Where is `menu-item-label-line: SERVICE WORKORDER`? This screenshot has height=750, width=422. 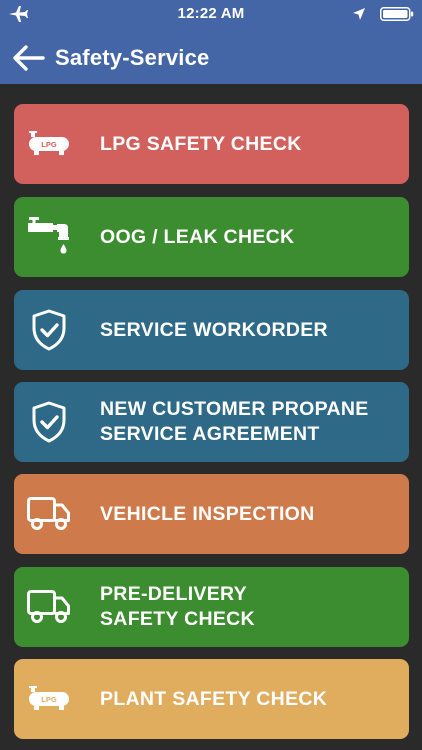
menu-item-label-line: SERVICE WORKORDER is located at coordinates (214, 329).